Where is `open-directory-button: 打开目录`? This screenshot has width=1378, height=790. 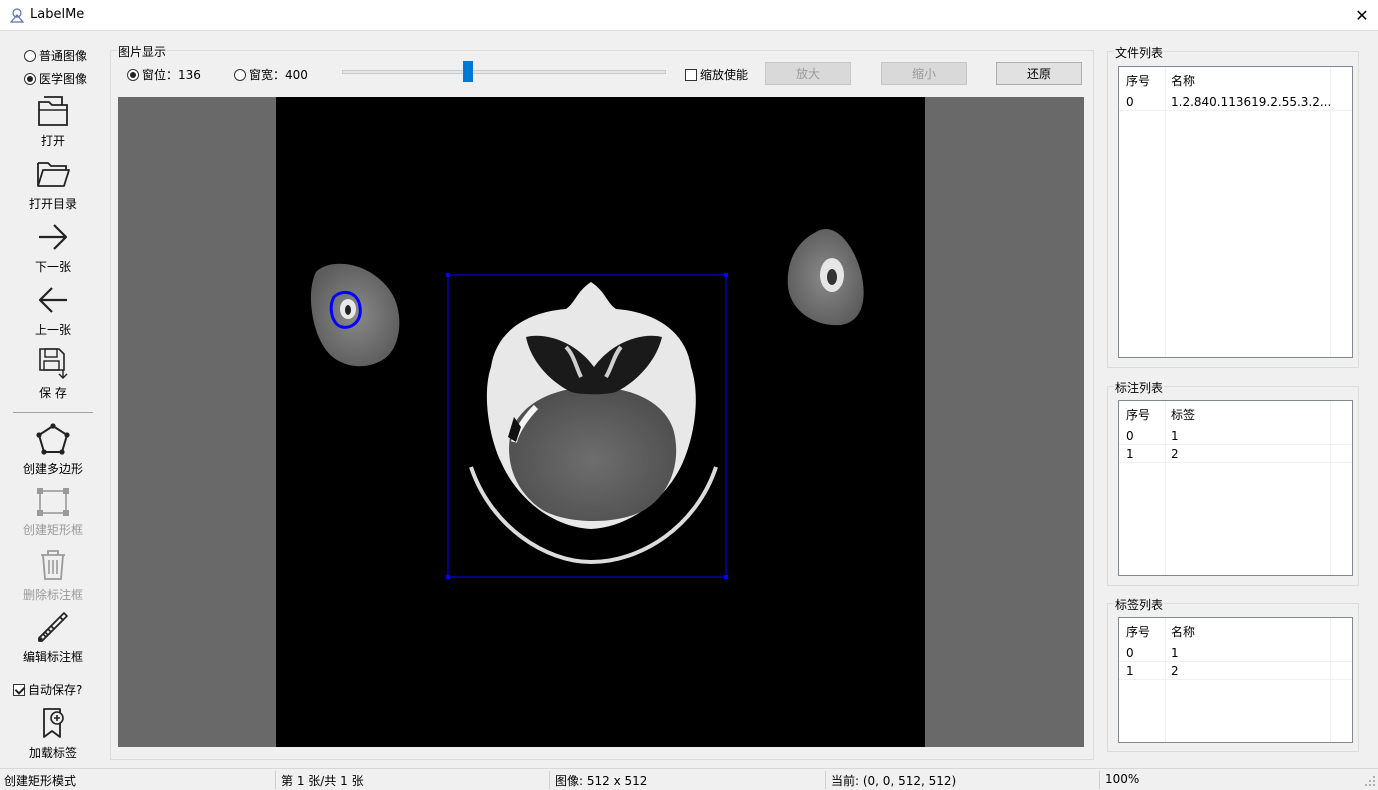 open-directory-button: 打开目录 is located at coordinates (53, 184).